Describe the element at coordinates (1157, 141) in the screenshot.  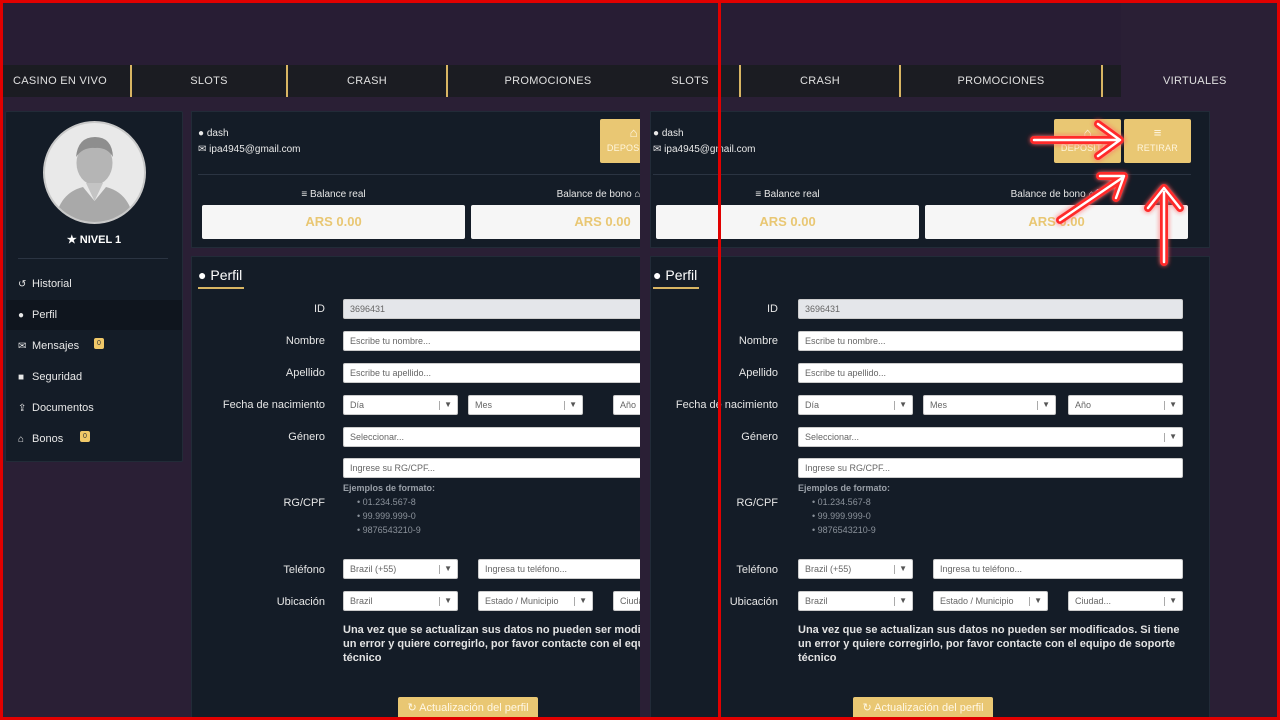
I see `withdraw-button: ≡ RETIRAR` at that location.